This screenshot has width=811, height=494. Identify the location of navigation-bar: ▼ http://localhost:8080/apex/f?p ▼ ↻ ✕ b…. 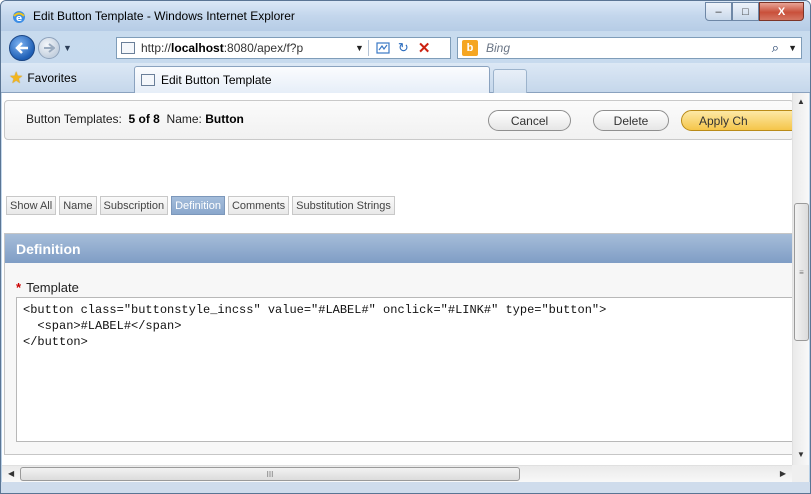
(405, 47).